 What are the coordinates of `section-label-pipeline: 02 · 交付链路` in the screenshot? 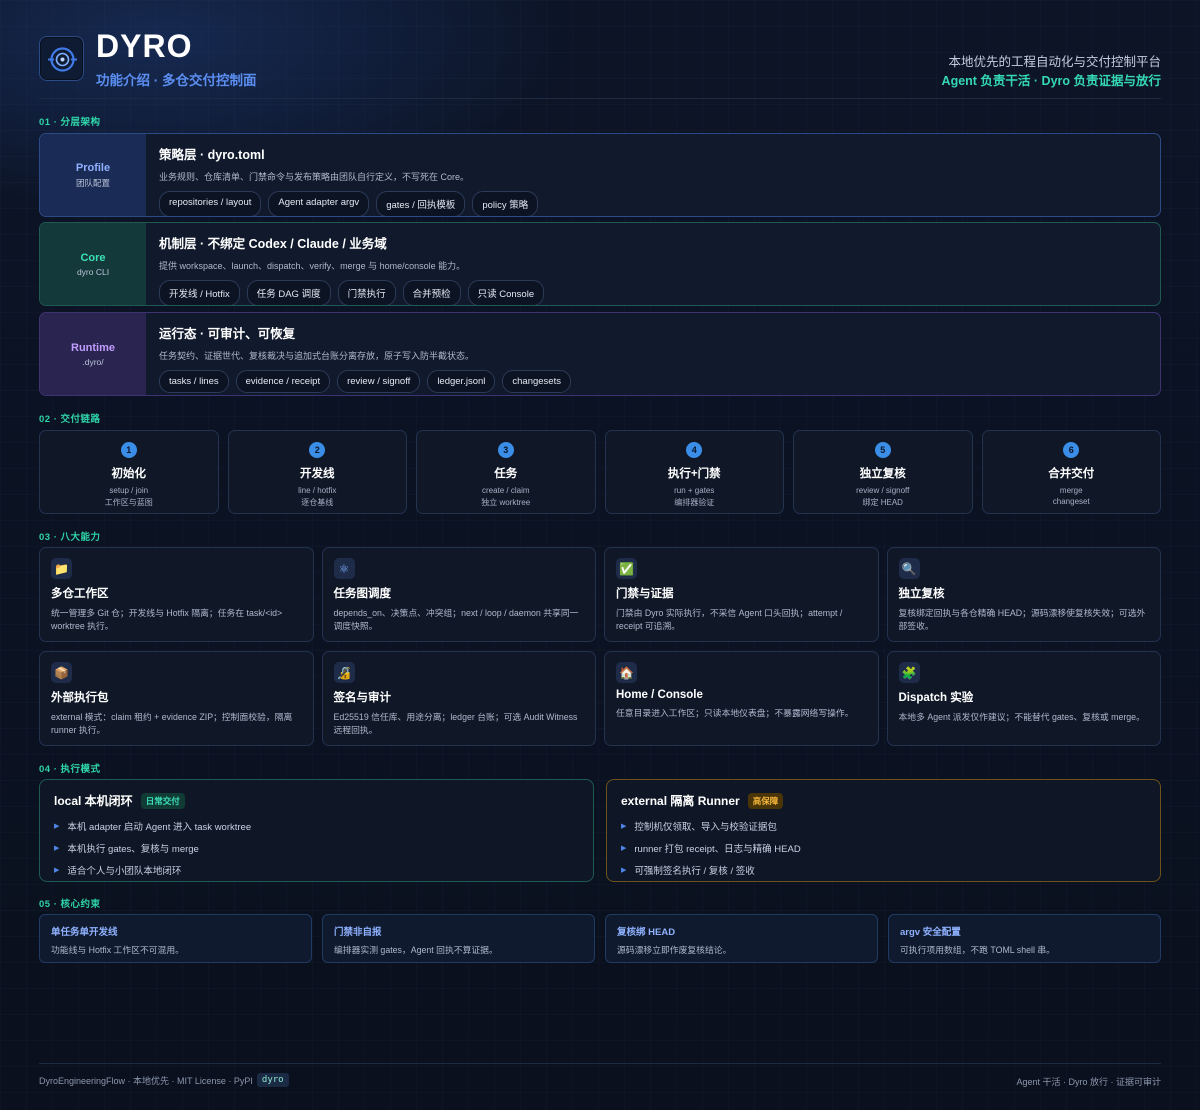 It's located at (70, 419).